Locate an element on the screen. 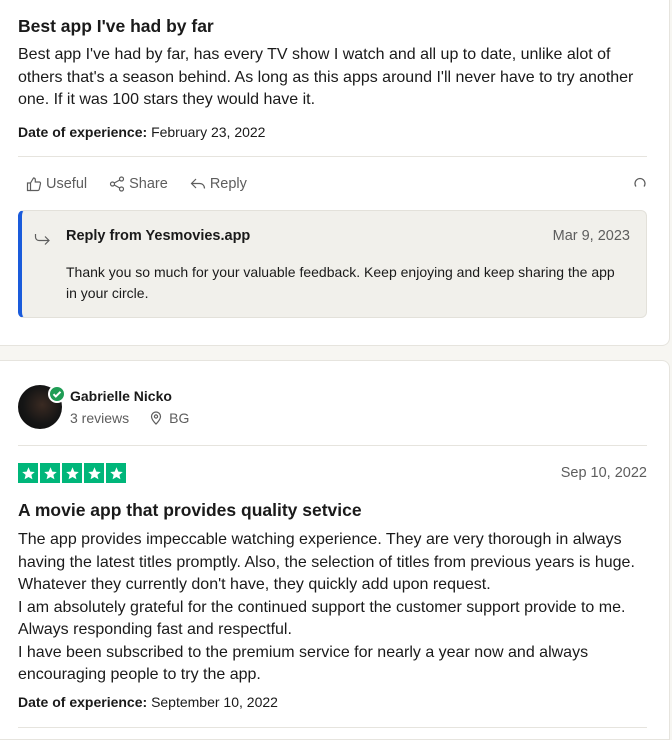  reply-from: Reply from Yesmovies.app is located at coordinates (158, 236).